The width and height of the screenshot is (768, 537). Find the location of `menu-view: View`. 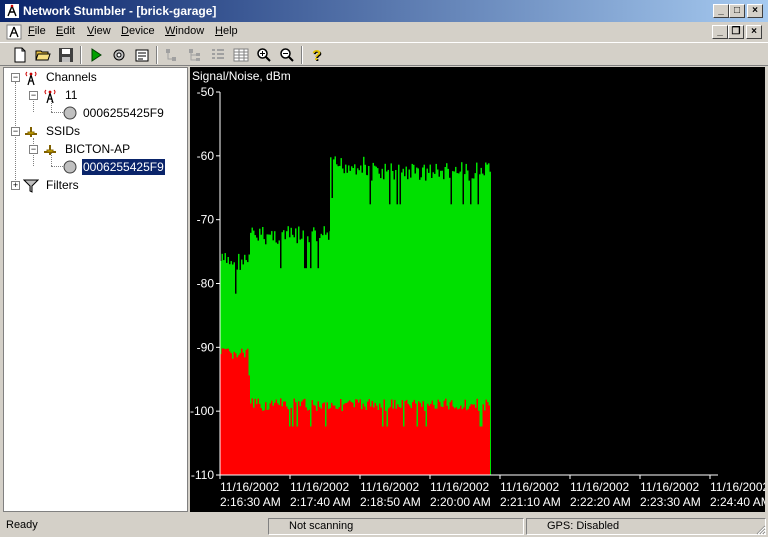

menu-view: View is located at coordinates (99, 31).